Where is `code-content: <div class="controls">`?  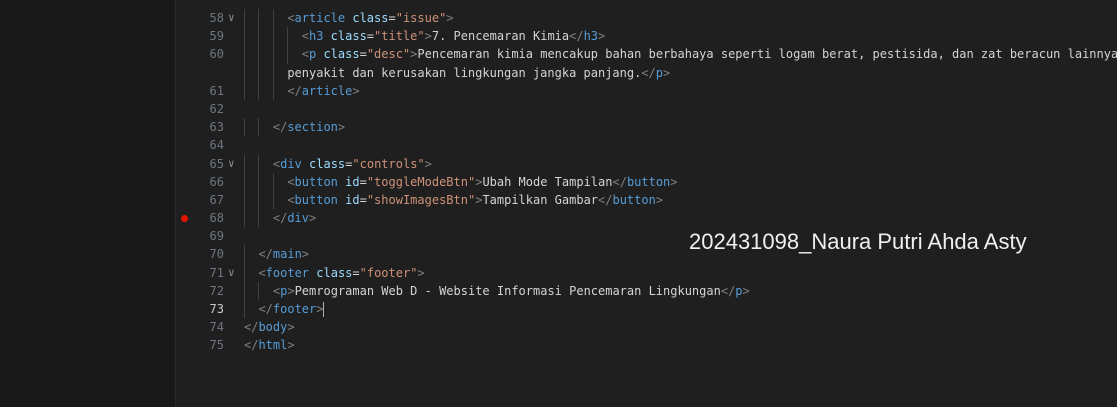
code-content: <div class="controls"> is located at coordinates (352, 164).